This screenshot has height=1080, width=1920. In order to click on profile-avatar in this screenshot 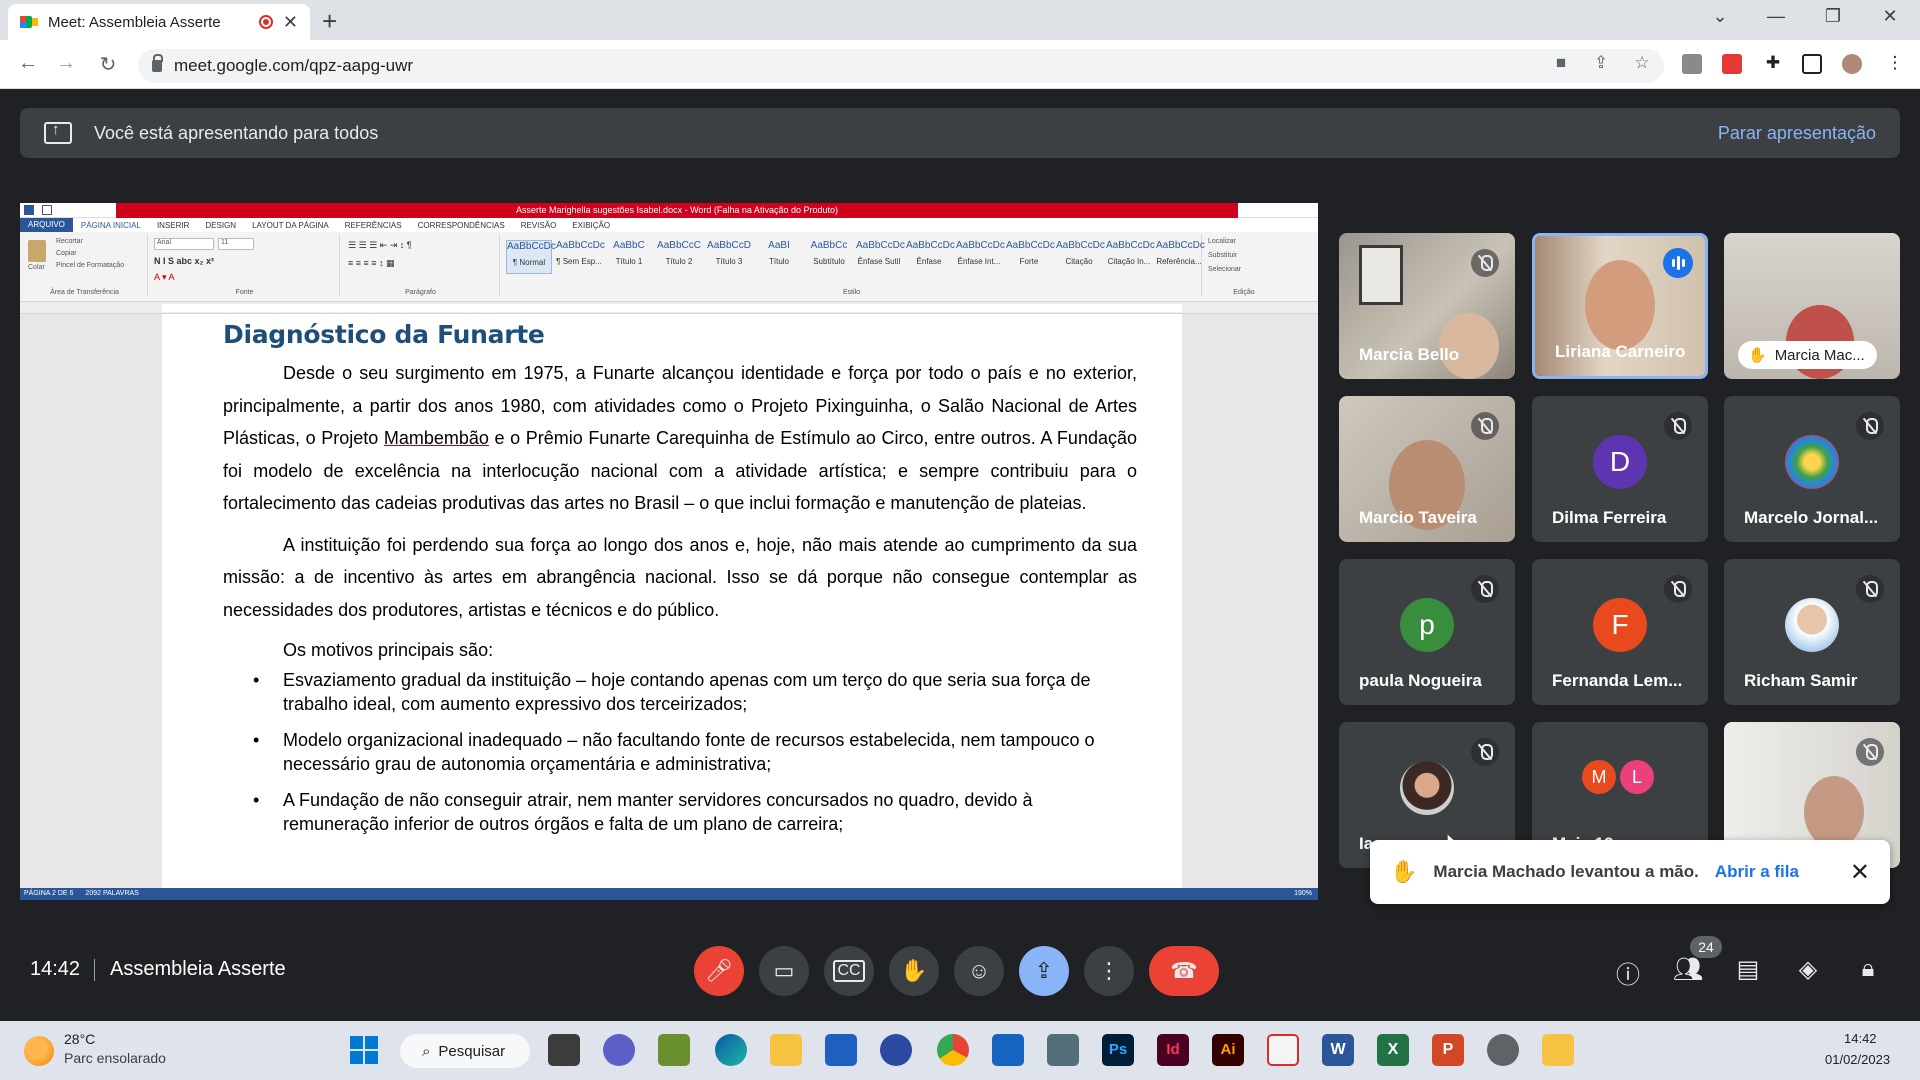, I will do `click(1852, 64)`.